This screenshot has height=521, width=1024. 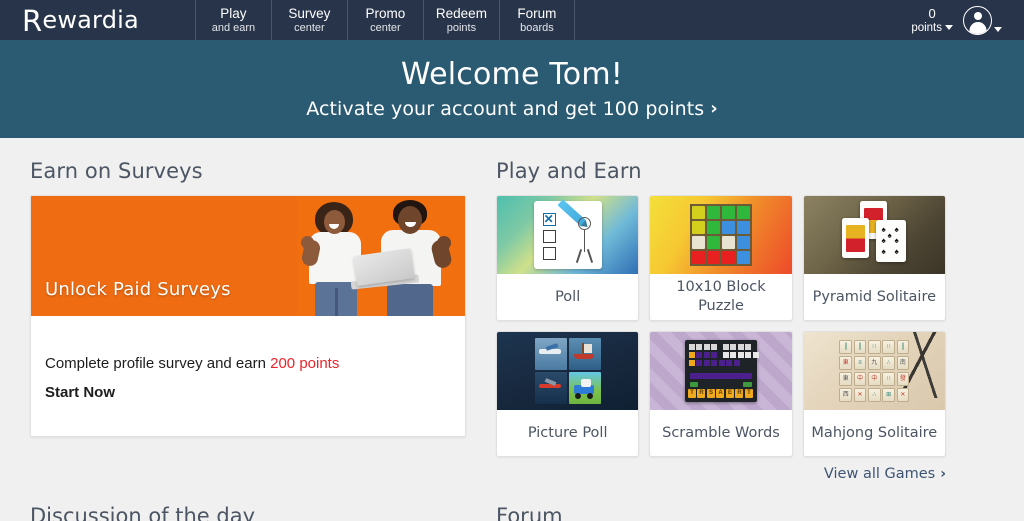 What do you see at coordinates (568, 296) in the screenshot?
I see `game-label: Poll` at bounding box center [568, 296].